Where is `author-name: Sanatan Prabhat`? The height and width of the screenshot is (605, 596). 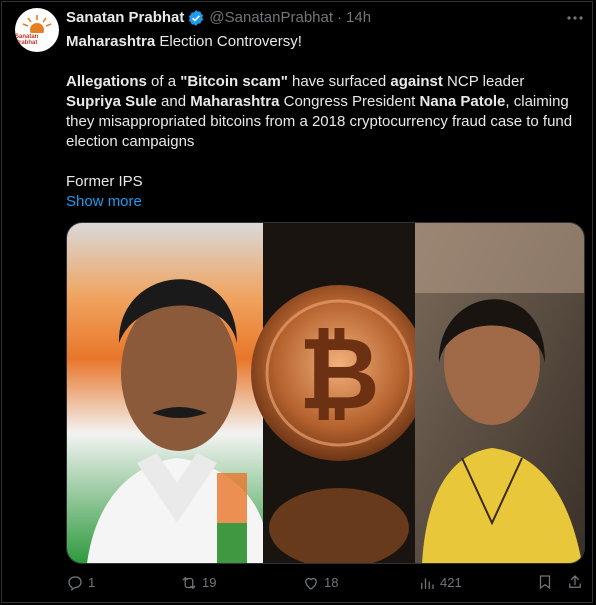
author-name: Sanatan Prabhat is located at coordinates (125, 18).